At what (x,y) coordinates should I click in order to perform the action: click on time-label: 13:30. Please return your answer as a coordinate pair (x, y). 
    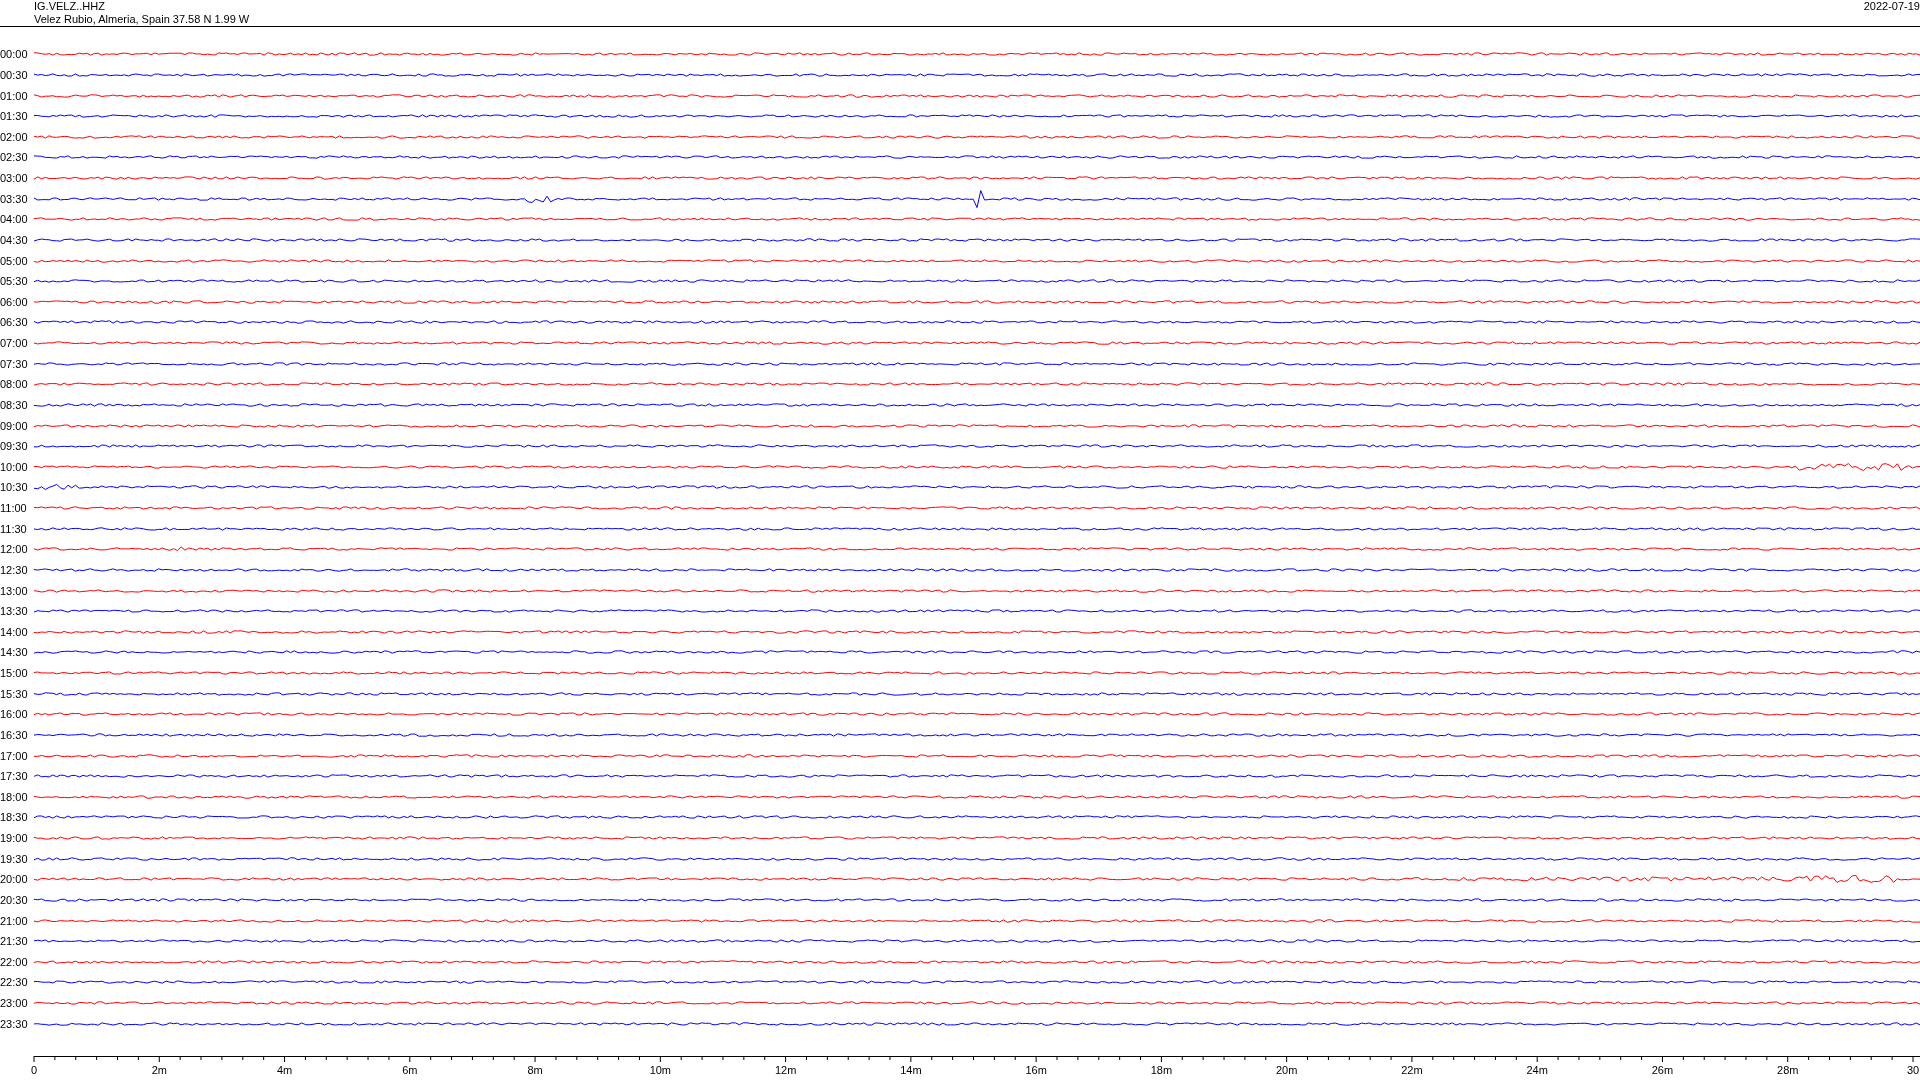
    Looking at the image, I should click on (14, 611).